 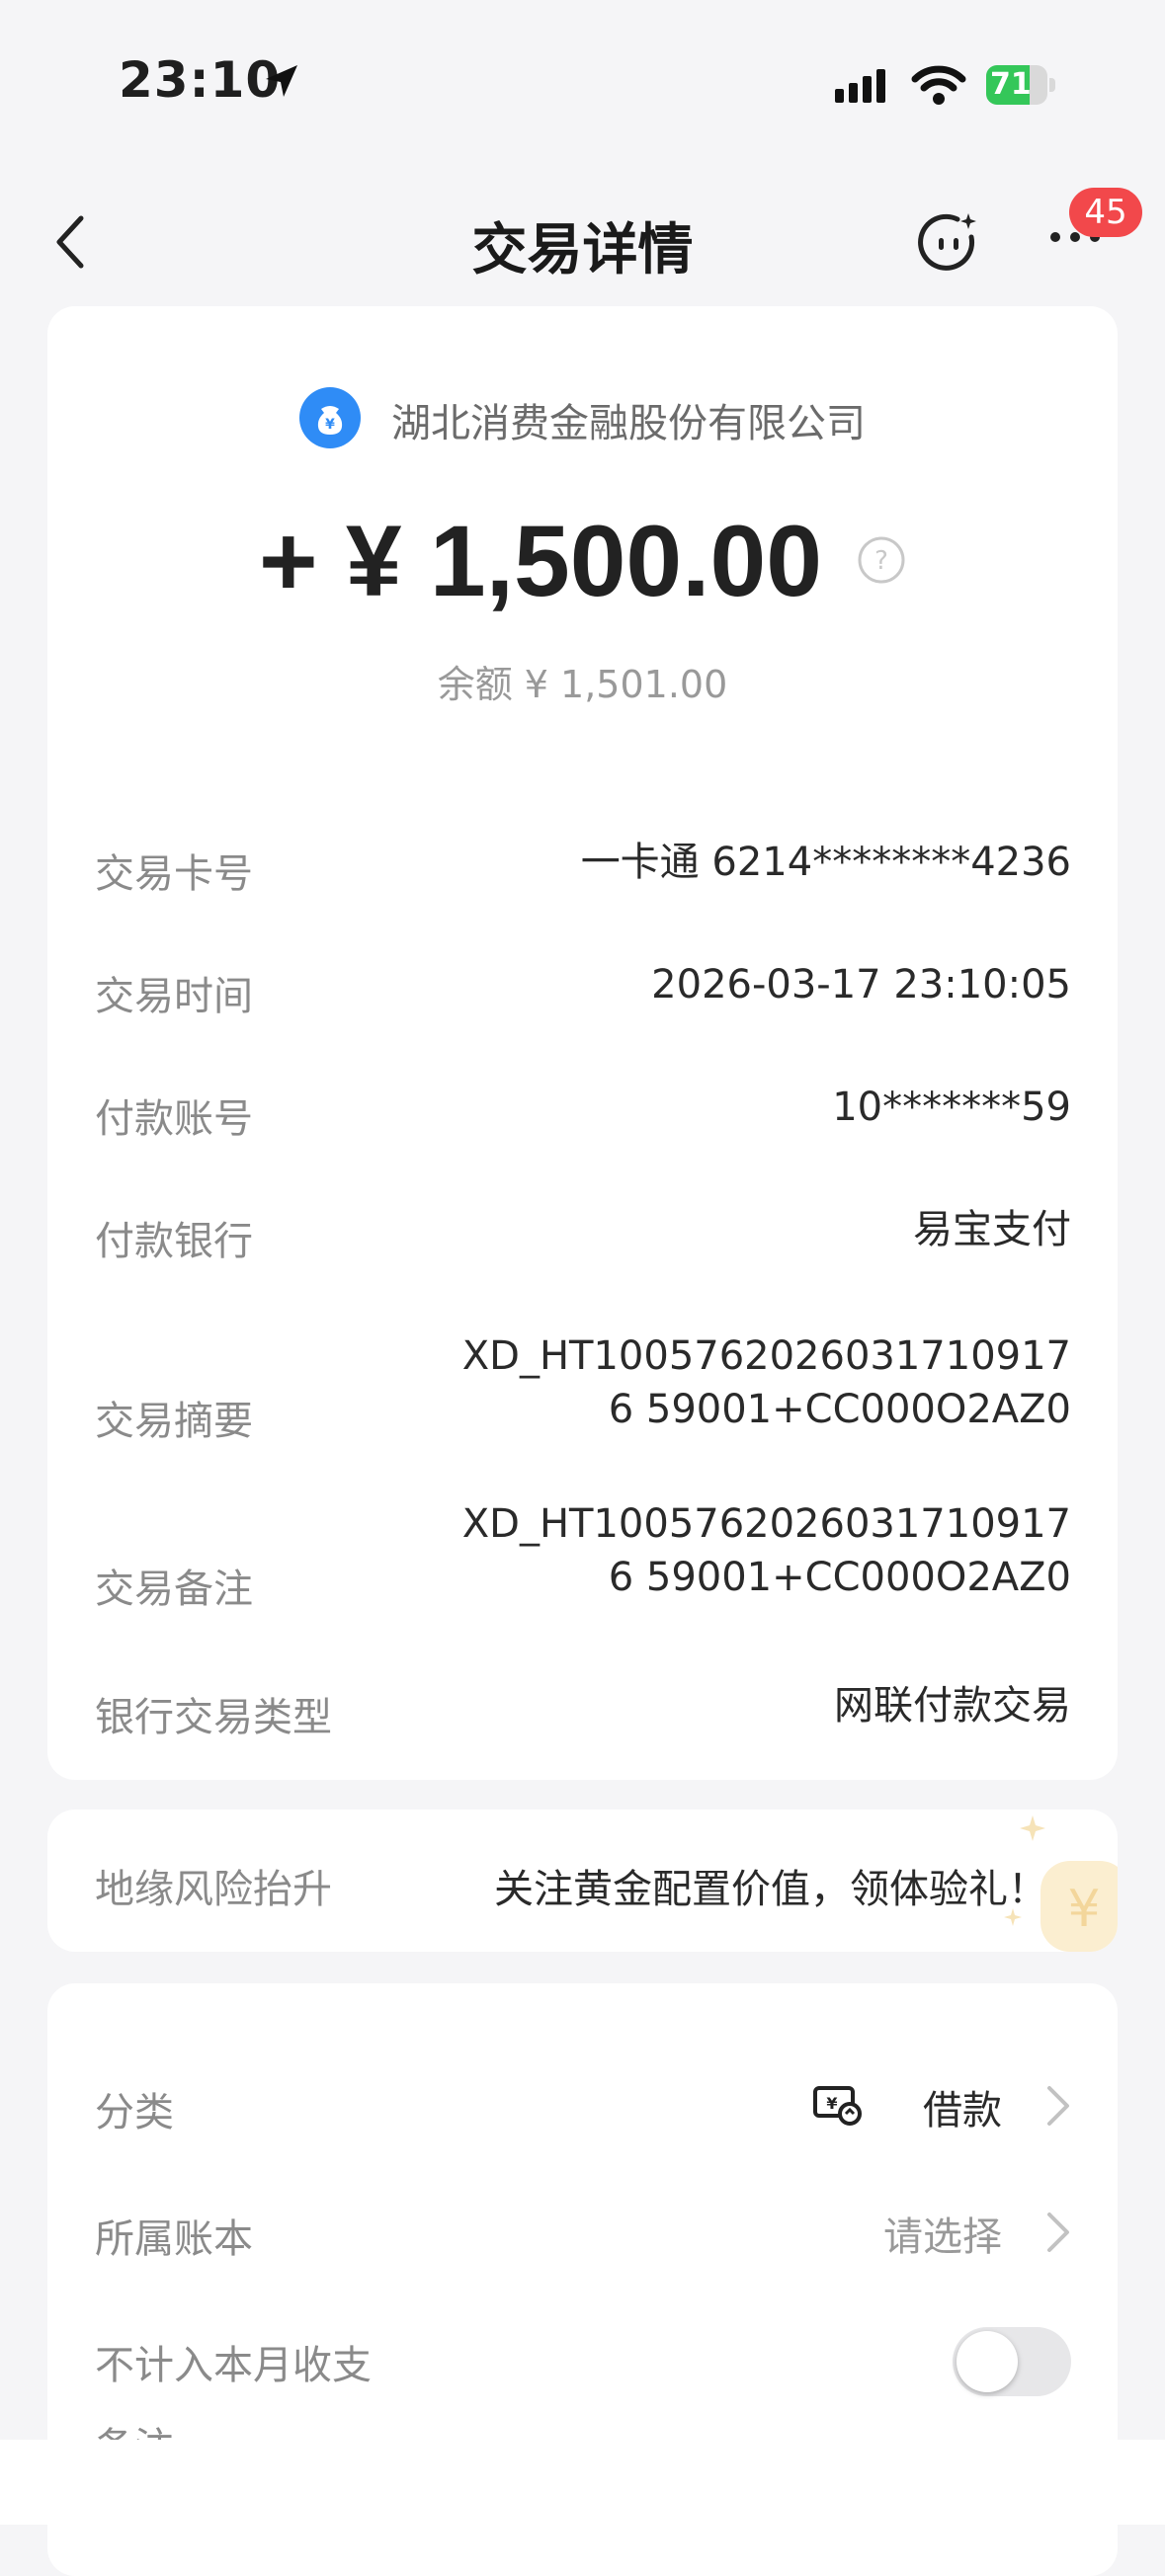 I want to click on ledger-value: 请选择, so click(x=942, y=2237).